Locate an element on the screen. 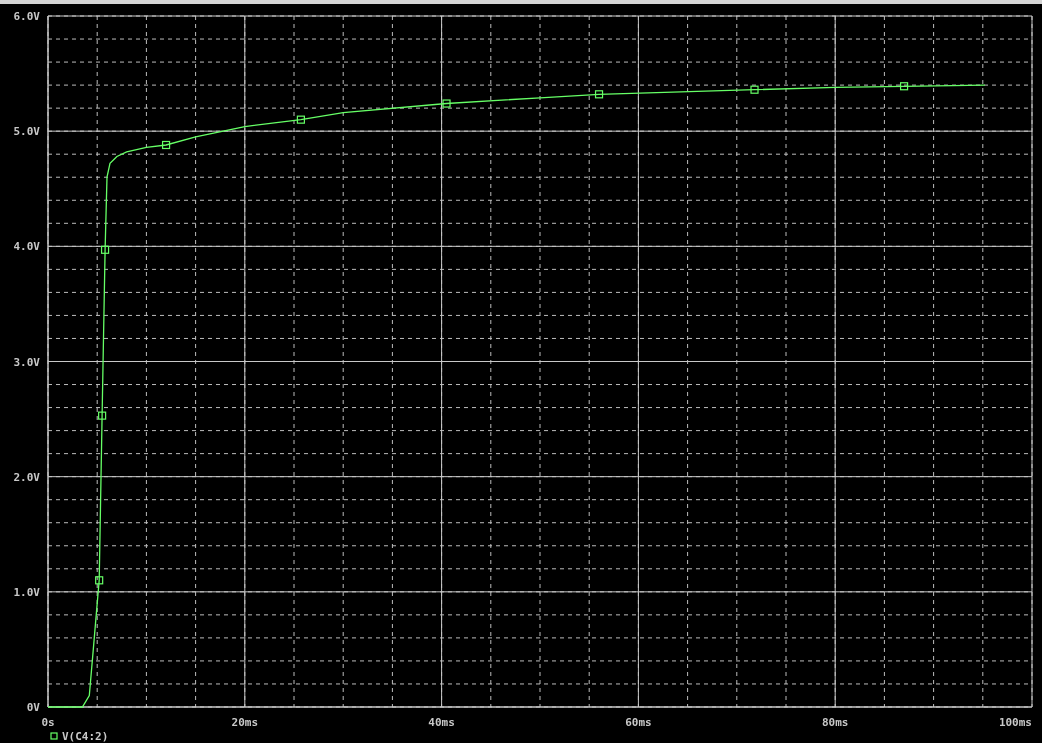 The width and height of the screenshot is (1042, 743). y-tick-label: 6.0V is located at coordinates (26, 16).